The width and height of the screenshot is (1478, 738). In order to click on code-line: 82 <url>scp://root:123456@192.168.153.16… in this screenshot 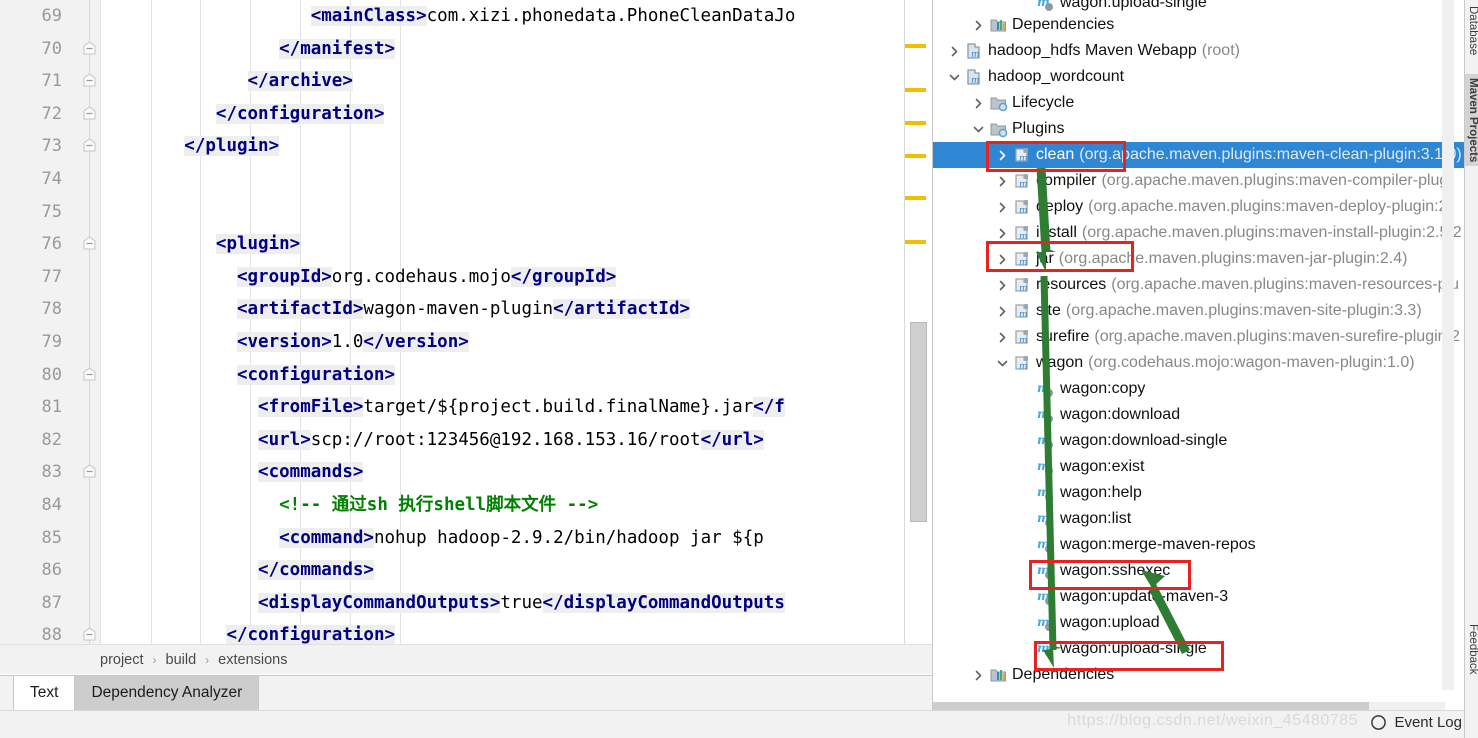, I will do `click(466, 440)`.